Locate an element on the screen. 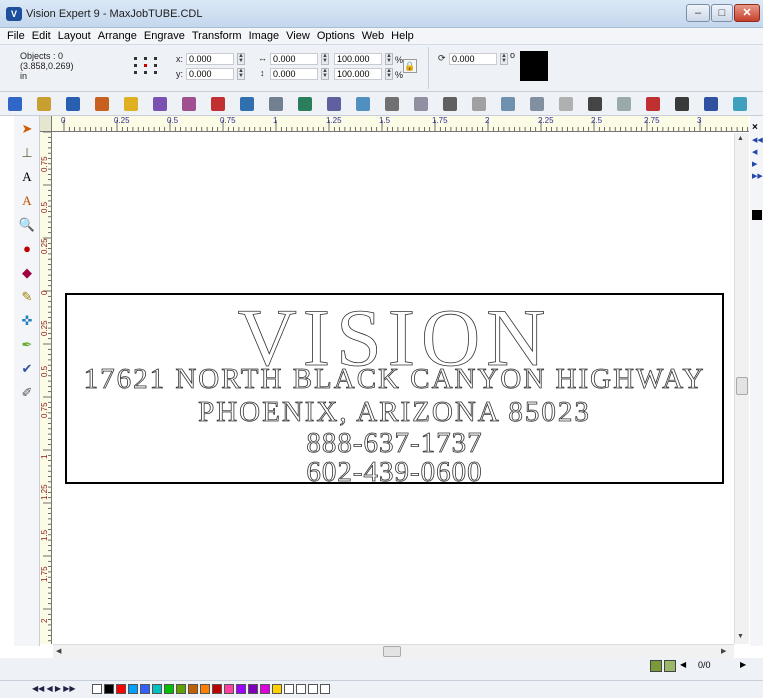 This screenshot has width=763, height=698. fill-tool-icon: ◆ is located at coordinates (27, 273).